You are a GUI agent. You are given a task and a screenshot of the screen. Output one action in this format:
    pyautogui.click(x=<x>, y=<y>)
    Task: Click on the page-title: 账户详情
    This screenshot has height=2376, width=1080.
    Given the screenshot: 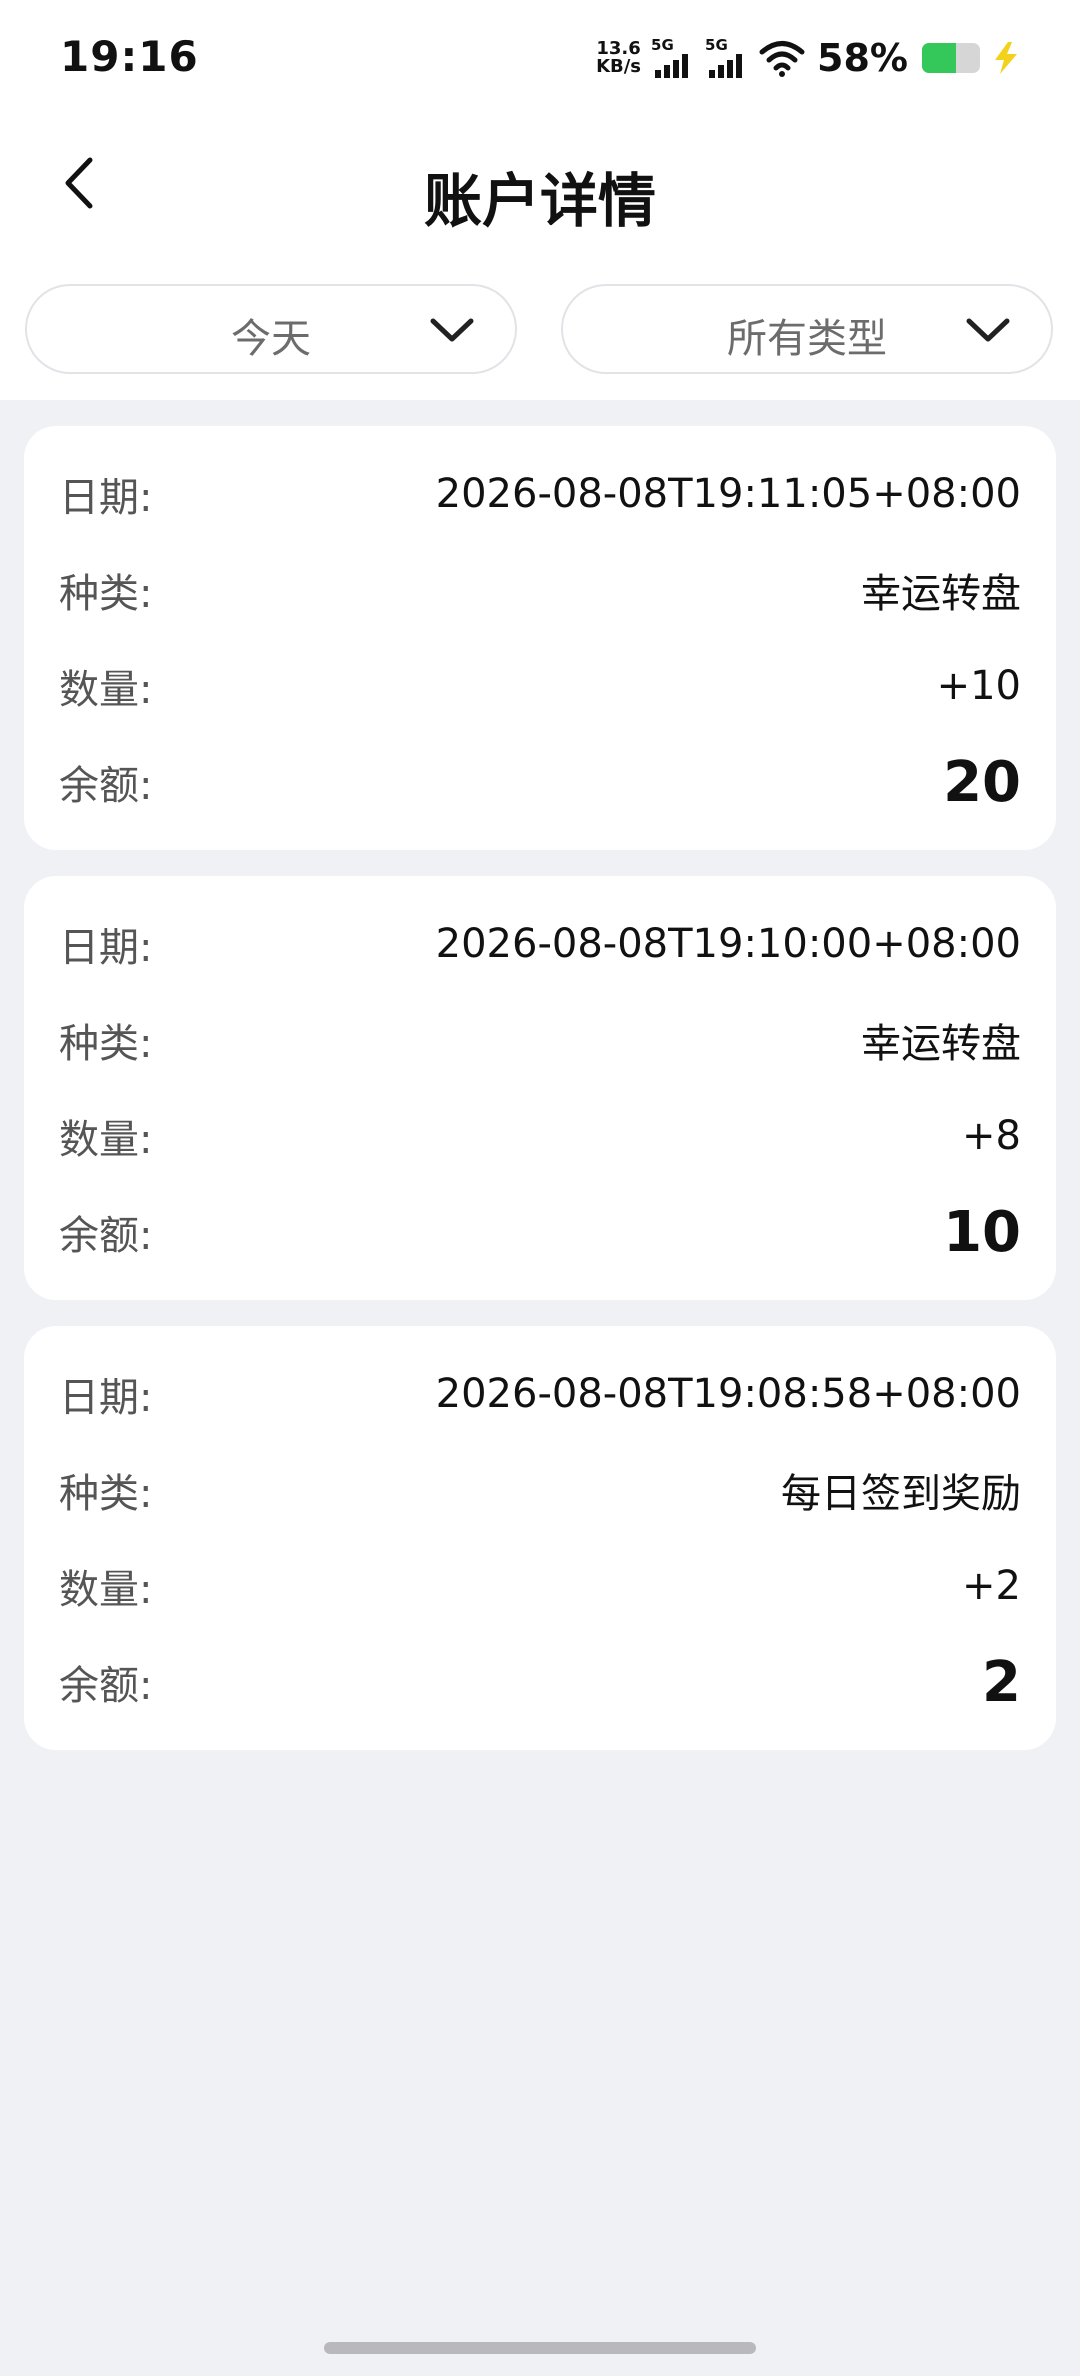 What is the action you would take?
    pyautogui.click(x=539, y=201)
    